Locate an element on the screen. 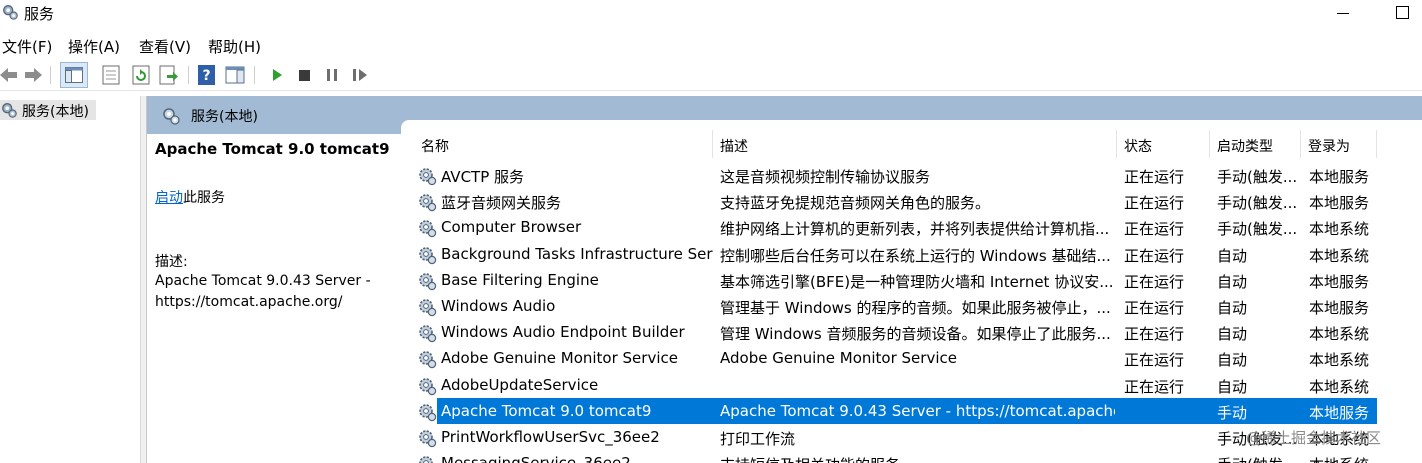 This screenshot has width=1422, height=463. resume-service-icon is located at coordinates (360, 75).